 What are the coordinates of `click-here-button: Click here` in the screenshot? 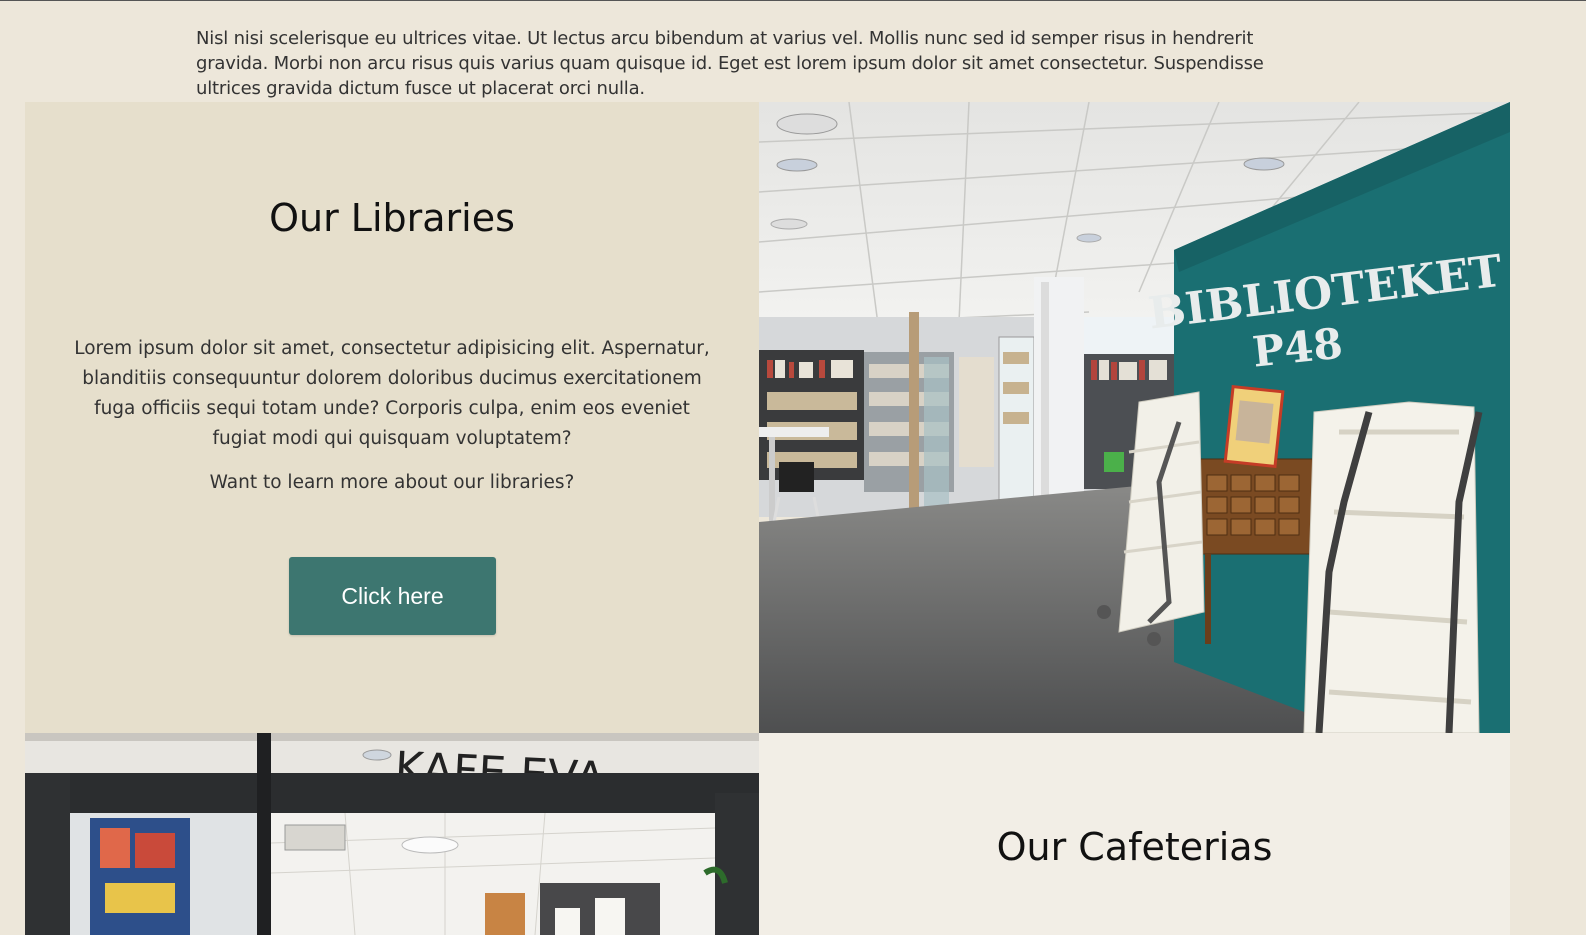 It's located at (392, 596).